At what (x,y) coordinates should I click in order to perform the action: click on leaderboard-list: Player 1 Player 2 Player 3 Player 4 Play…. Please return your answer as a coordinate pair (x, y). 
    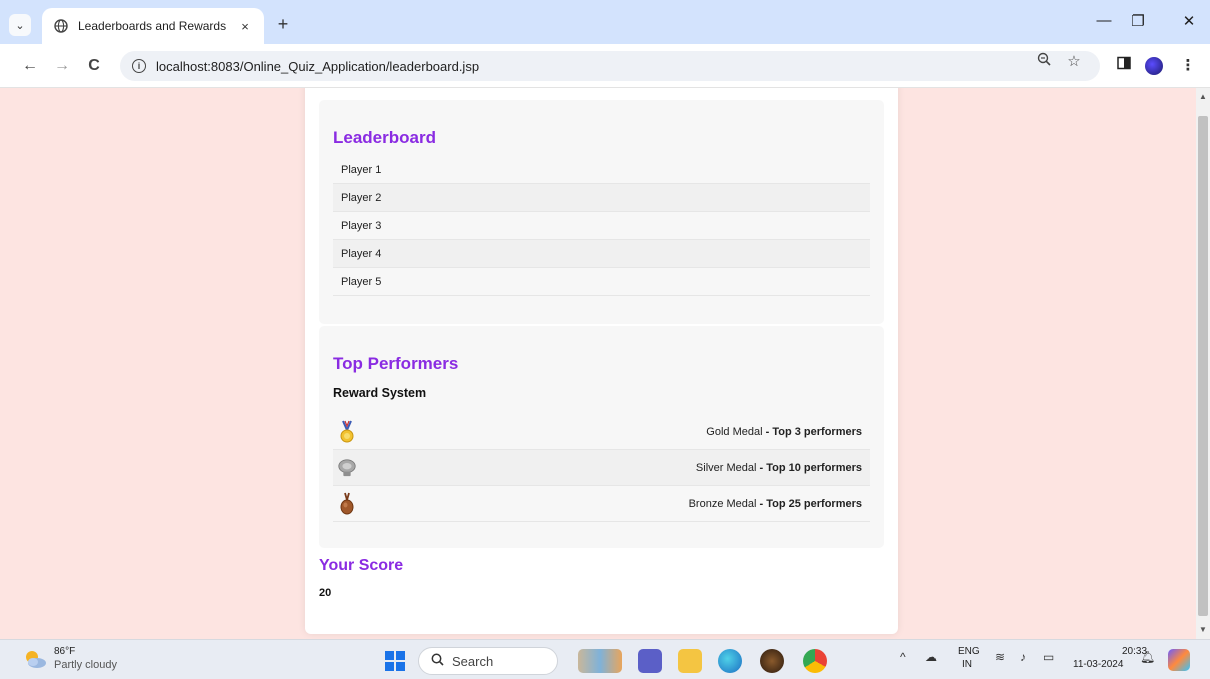
    Looking at the image, I should click on (601, 226).